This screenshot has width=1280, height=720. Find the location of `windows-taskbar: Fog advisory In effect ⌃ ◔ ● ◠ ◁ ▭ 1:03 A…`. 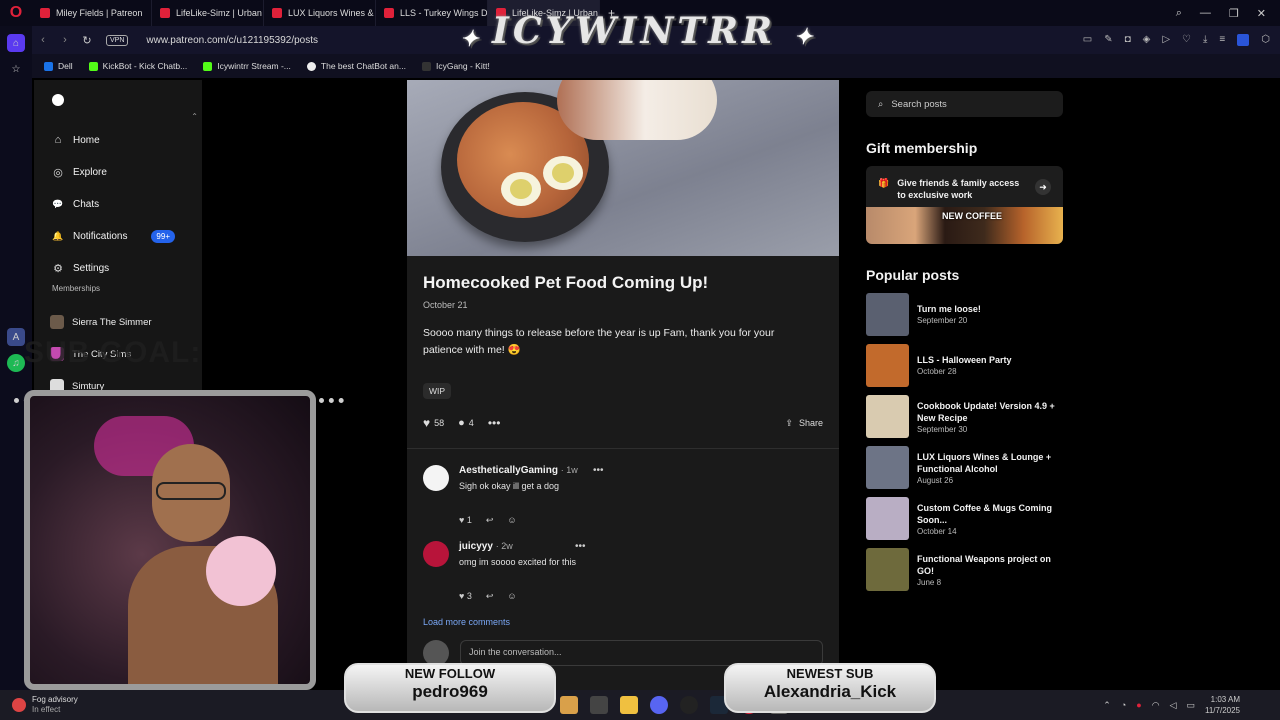

windows-taskbar: Fog advisory In effect ⌃ ◔ ● ◠ ◁ ▭ 1:03 A… is located at coordinates (640, 705).